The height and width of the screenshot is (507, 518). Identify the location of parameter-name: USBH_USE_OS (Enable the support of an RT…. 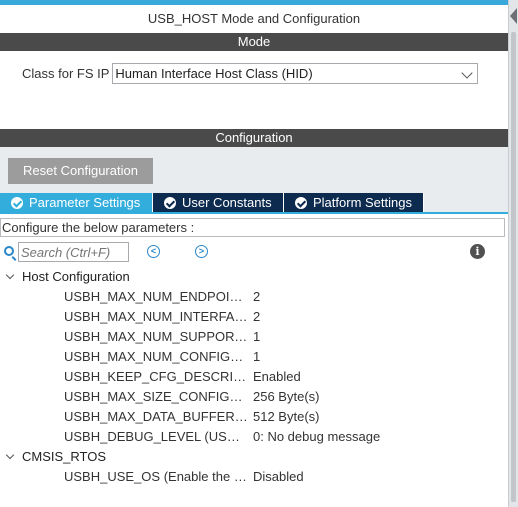
(156, 476).